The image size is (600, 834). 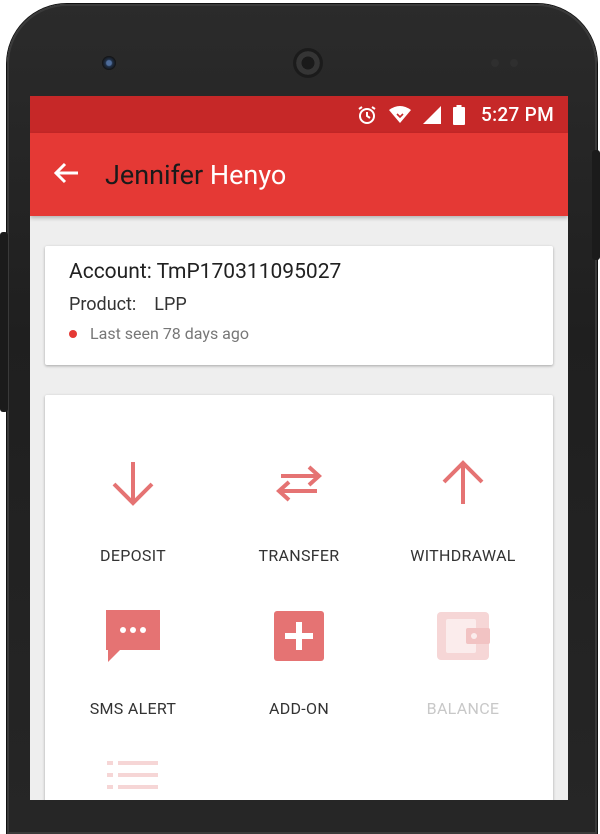 I want to click on deposit-label: DEPOSIT, so click(x=133, y=555).